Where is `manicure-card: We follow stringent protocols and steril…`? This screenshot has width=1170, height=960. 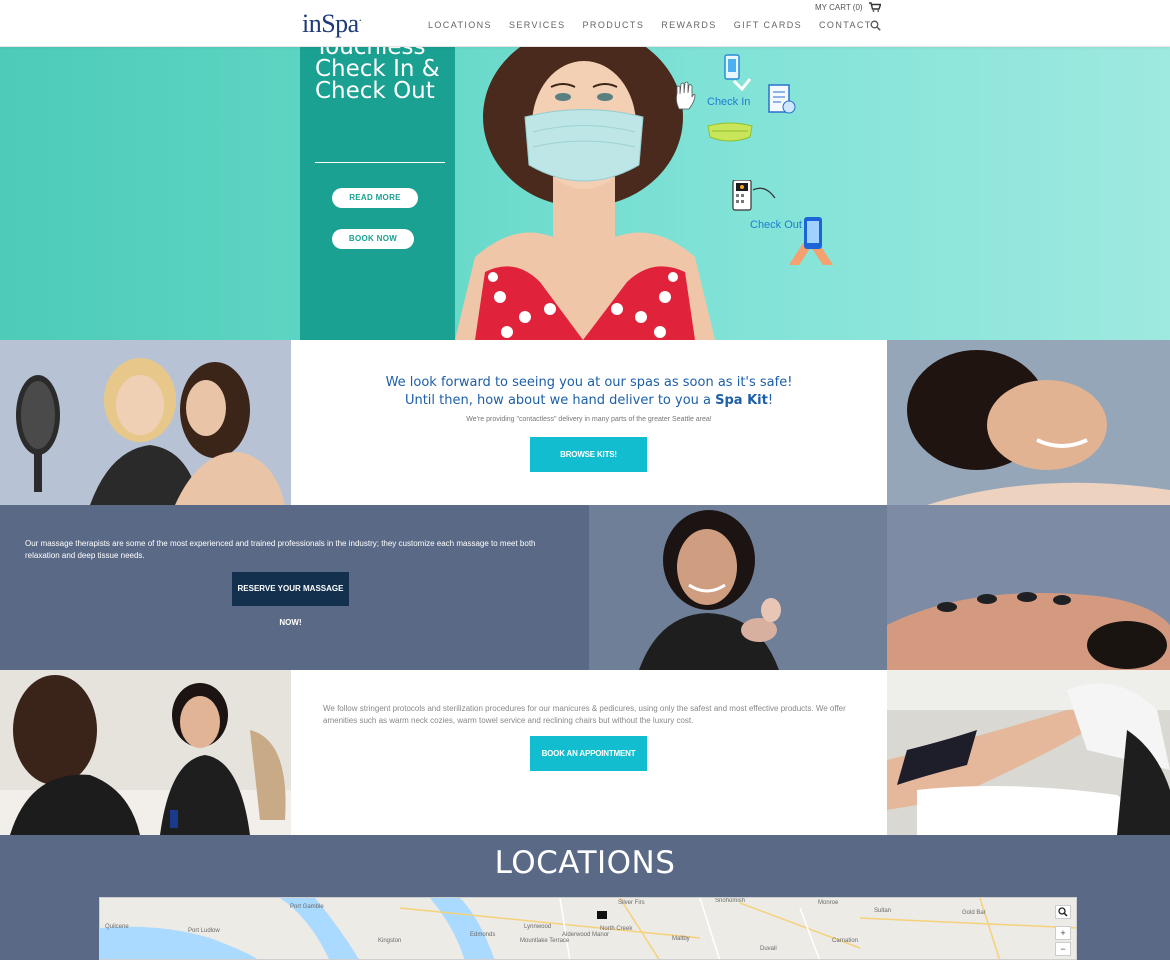 manicure-card: We follow stringent protocols and steril… is located at coordinates (589, 752).